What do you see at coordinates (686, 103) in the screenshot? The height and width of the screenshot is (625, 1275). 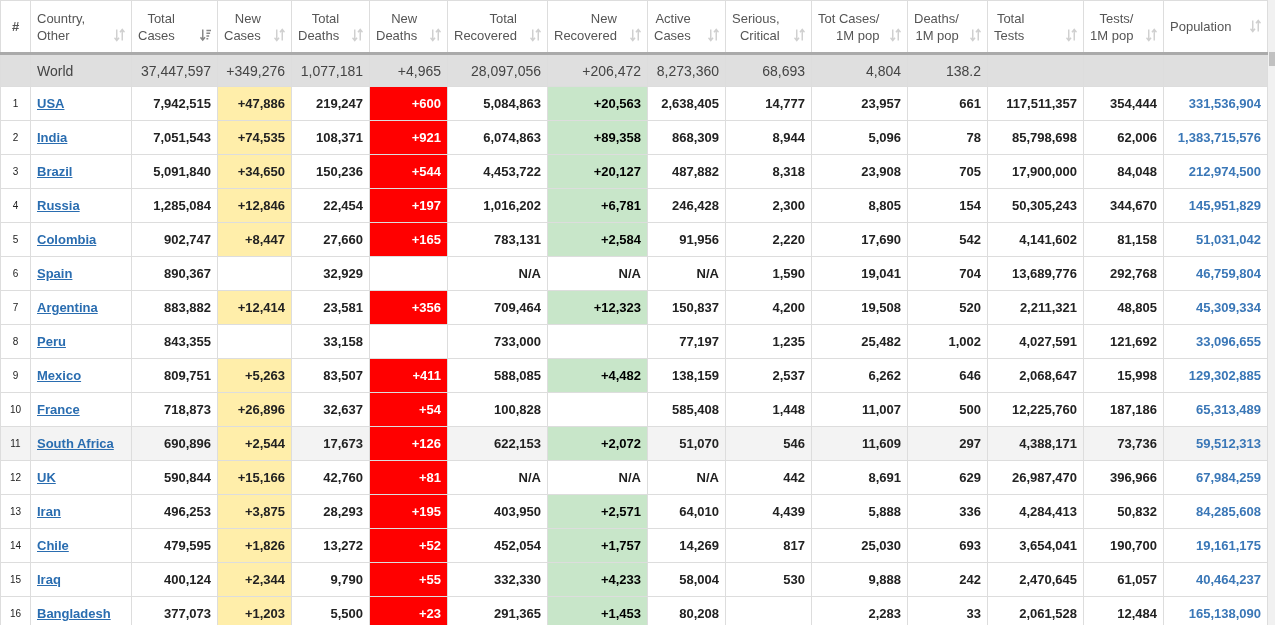 I see `table-cell: 2,638,405` at bounding box center [686, 103].